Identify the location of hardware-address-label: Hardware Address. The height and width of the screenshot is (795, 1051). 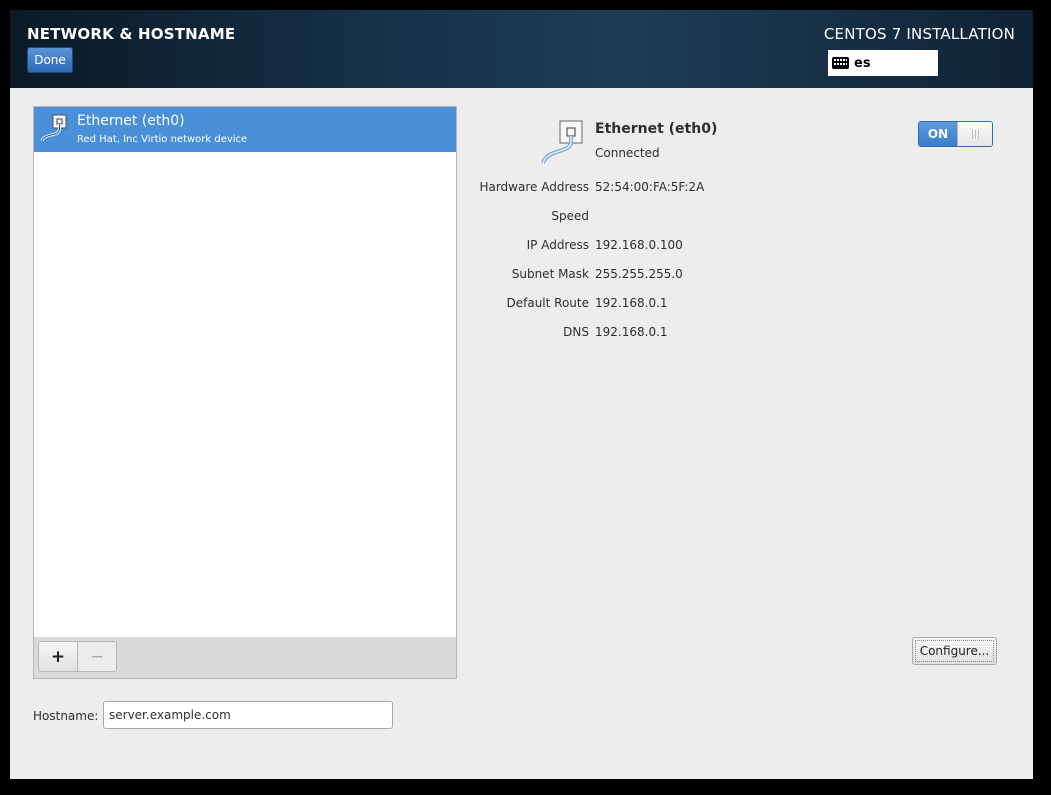
(534, 187).